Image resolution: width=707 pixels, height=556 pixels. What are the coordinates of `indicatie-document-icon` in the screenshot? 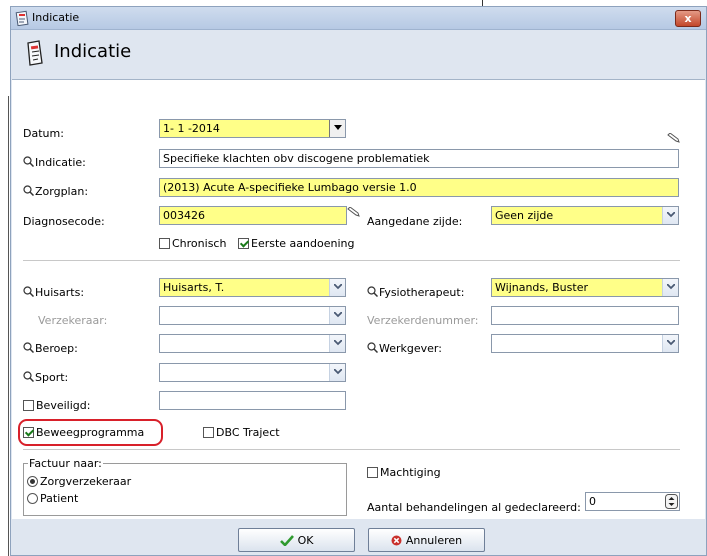 It's located at (35, 53).